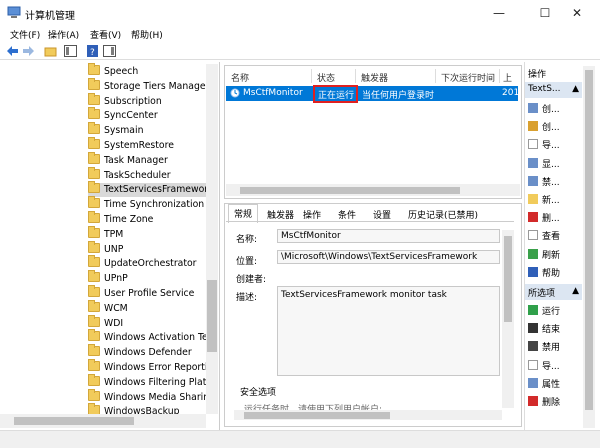  Describe the element at coordinates (63, 34) in the screenshot. I see `menu-action: 操作(A)` at that location.